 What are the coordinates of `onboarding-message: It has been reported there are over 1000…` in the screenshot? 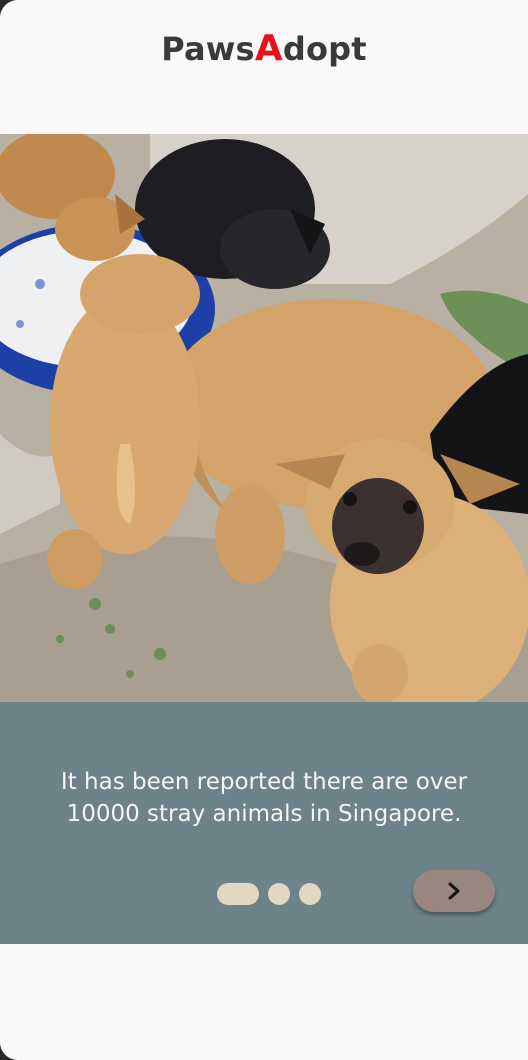 It's located at (264, 798).